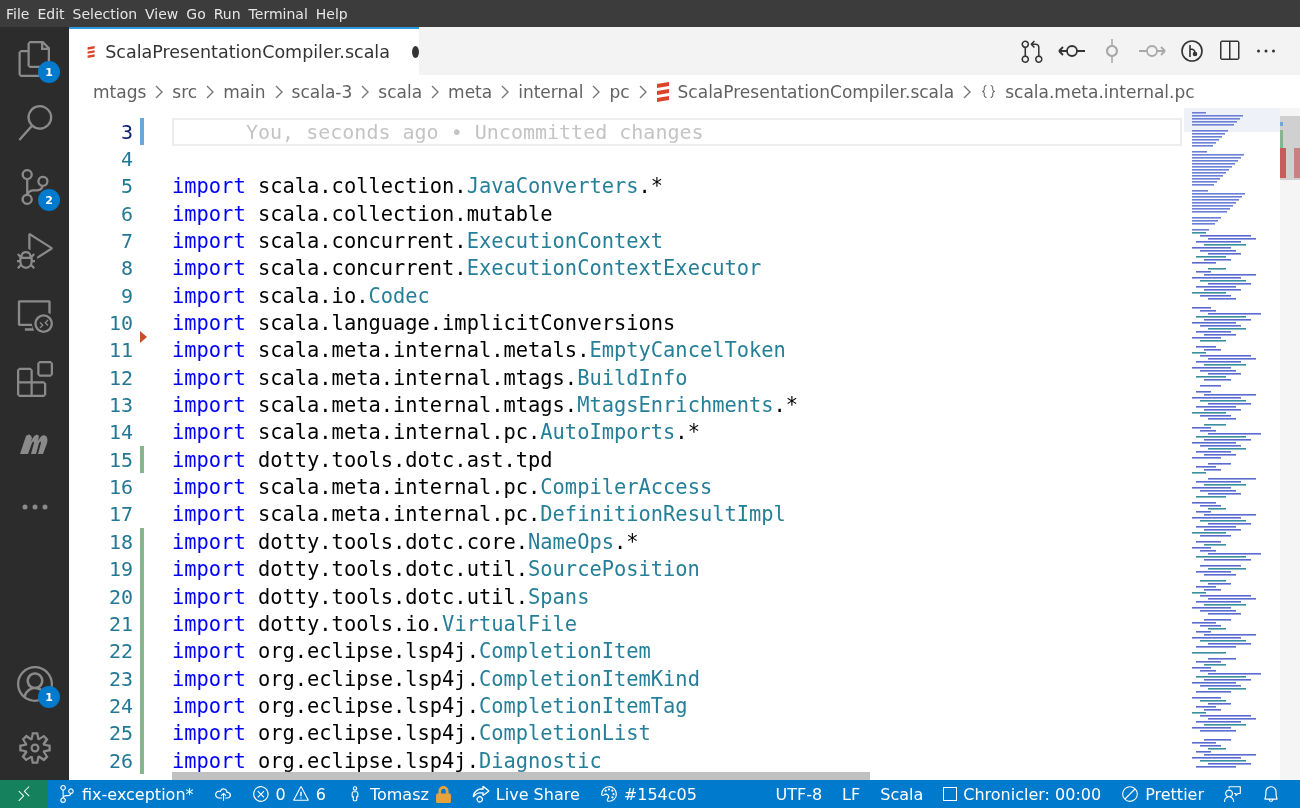 Image resolution: width=1300 pixels, height=808 pixels. Describe the element at coordinates (387, 760) in the screenshot. I see `code-line: import org.eclipse.lsp4j.Diagnostic` at that location.